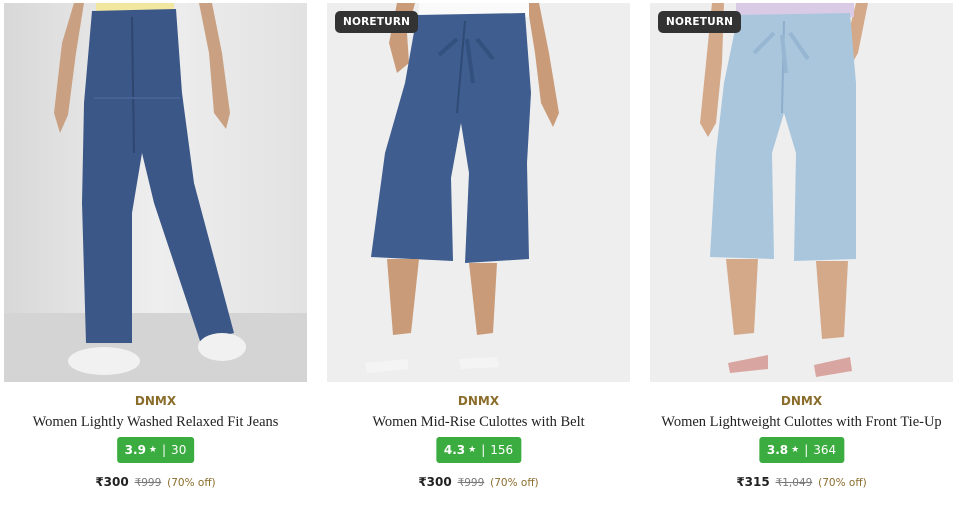 The height and width of the screenshot is (520, 959). What do you see at coordinates (794, 483) in the screenshot?
I see `original-price: ₹1,049` at bounding box center [794, 483].